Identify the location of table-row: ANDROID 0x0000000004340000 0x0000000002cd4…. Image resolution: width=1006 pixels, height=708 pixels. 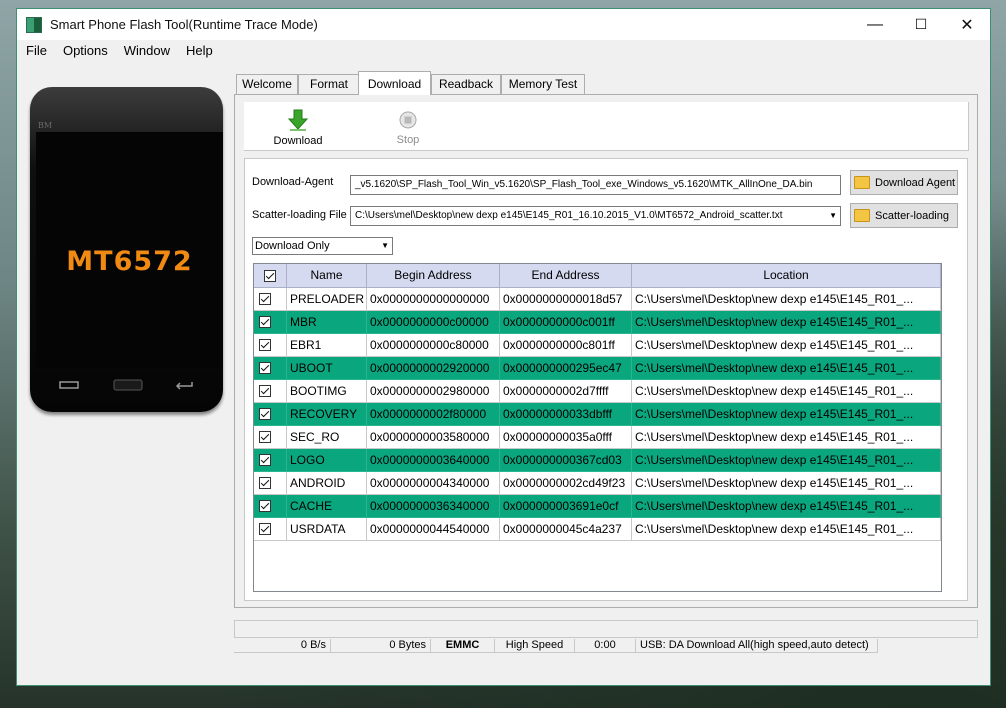
(597, 483).